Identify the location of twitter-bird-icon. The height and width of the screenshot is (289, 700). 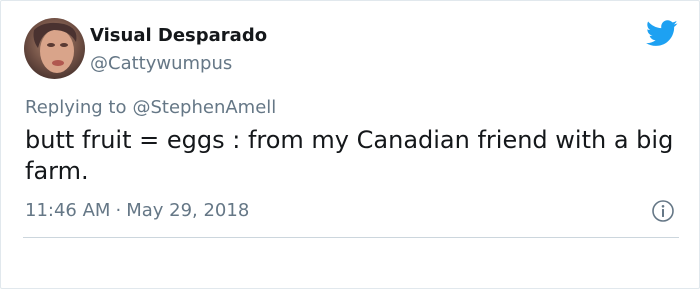
(662, 33).